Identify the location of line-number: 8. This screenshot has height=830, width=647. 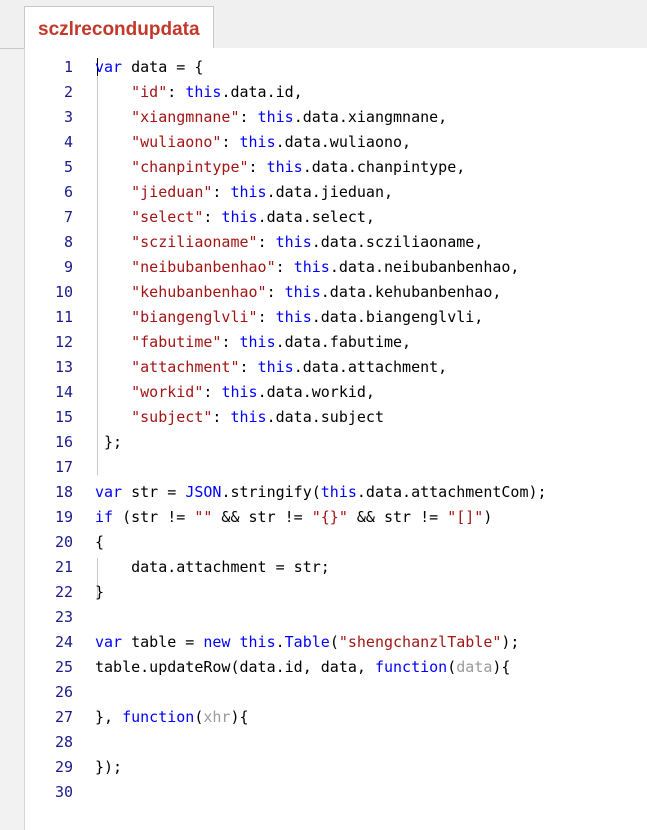
(68, 242).